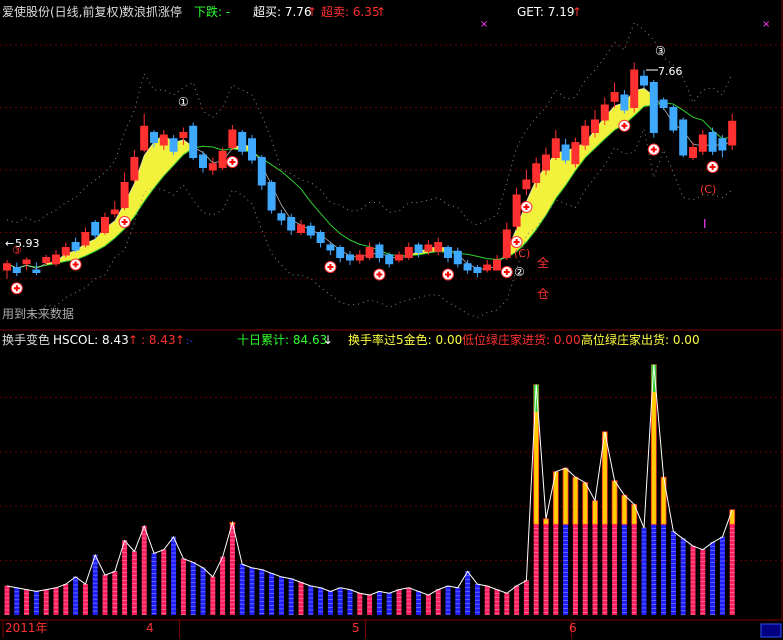 The width and height of the screenshot is (783, 640). What do you see at coordinates (180, 340) in the screenshot?
I see `up-arrow-icon: ↑` at bounding box center [180, 340].